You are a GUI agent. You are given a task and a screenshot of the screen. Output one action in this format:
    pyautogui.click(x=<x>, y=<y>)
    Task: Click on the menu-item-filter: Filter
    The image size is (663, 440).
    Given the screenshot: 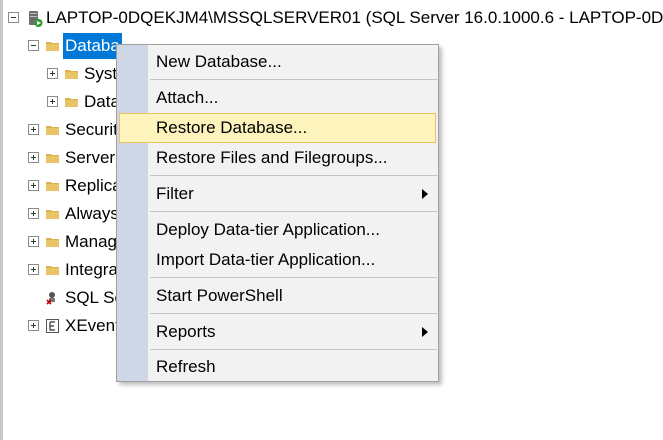 What is the action you would take?
    pyautogui.click(x=277, y=194)
    